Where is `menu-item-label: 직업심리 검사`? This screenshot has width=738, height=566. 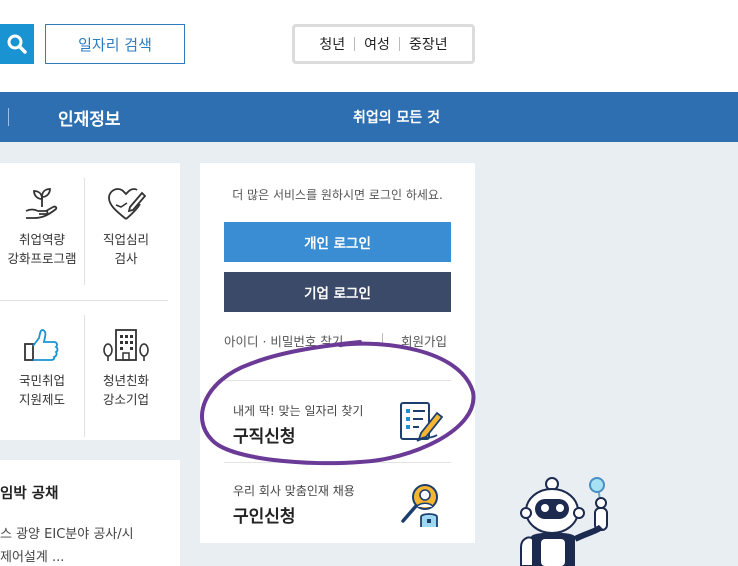
menu-item-label: 직업심리 검사 is located at coordinates (125, 249).